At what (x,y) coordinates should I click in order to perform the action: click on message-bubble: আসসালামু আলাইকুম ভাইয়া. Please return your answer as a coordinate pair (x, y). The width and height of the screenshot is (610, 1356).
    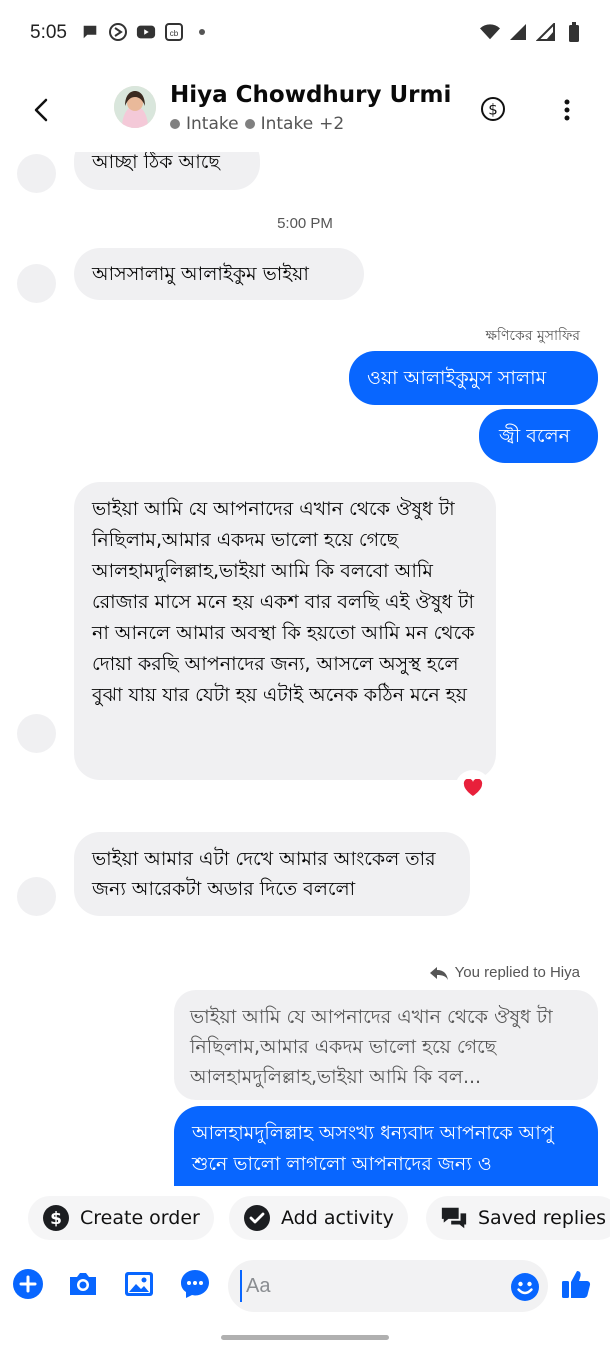
    Looking at the image, I should click on (219, 274).